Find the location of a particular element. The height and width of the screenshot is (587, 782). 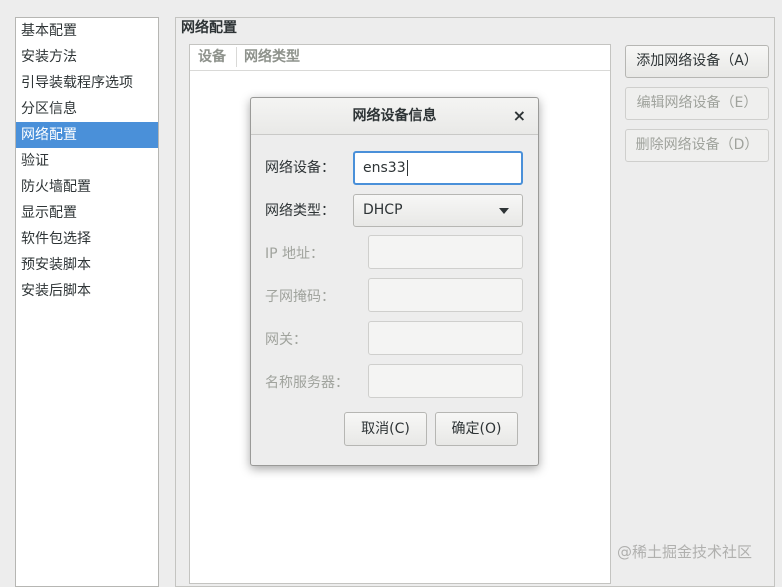

column-divider is located at coordinates (236, 57).